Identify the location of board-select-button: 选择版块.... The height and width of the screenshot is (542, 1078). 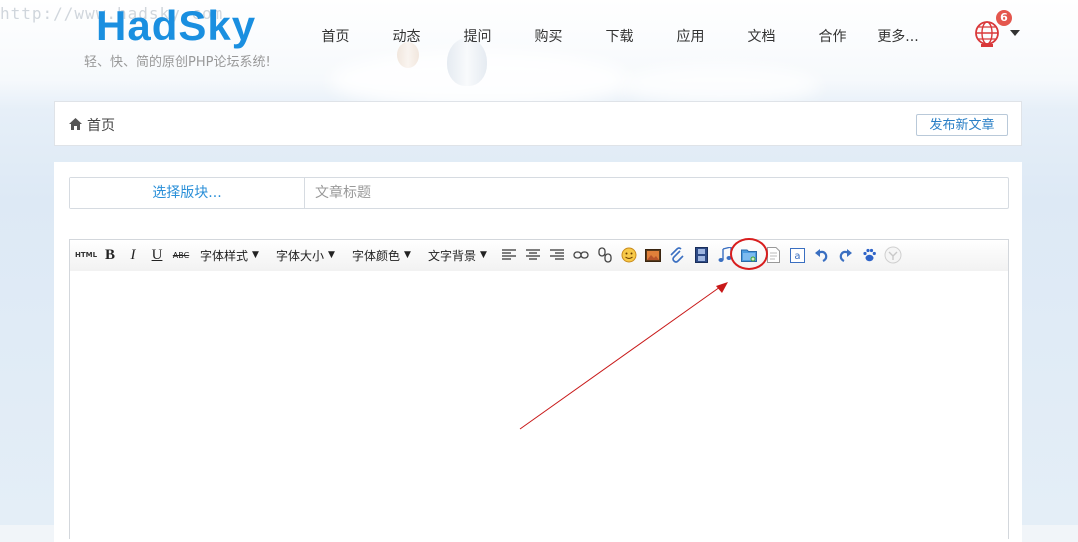
(187, 193).